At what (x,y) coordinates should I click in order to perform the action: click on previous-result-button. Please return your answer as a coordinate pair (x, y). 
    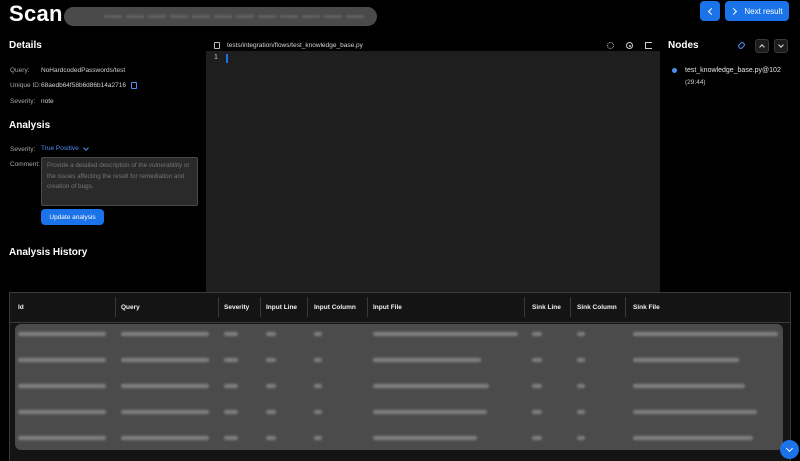
    Looking at the image, I should click on (710, 11).